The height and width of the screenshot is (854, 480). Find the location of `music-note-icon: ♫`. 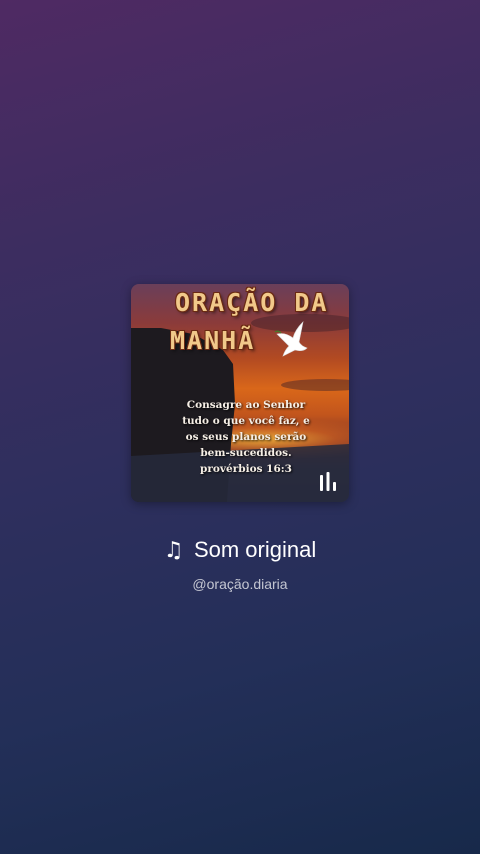

music-note-icon: ♫ is located at coordinates (173, 550).